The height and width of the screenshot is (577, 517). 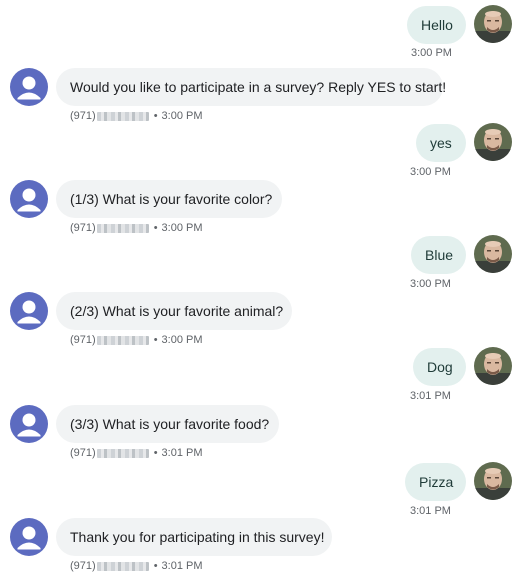 I want to click on outgoing-message-bubble: yes, so click(x=441, y=143).